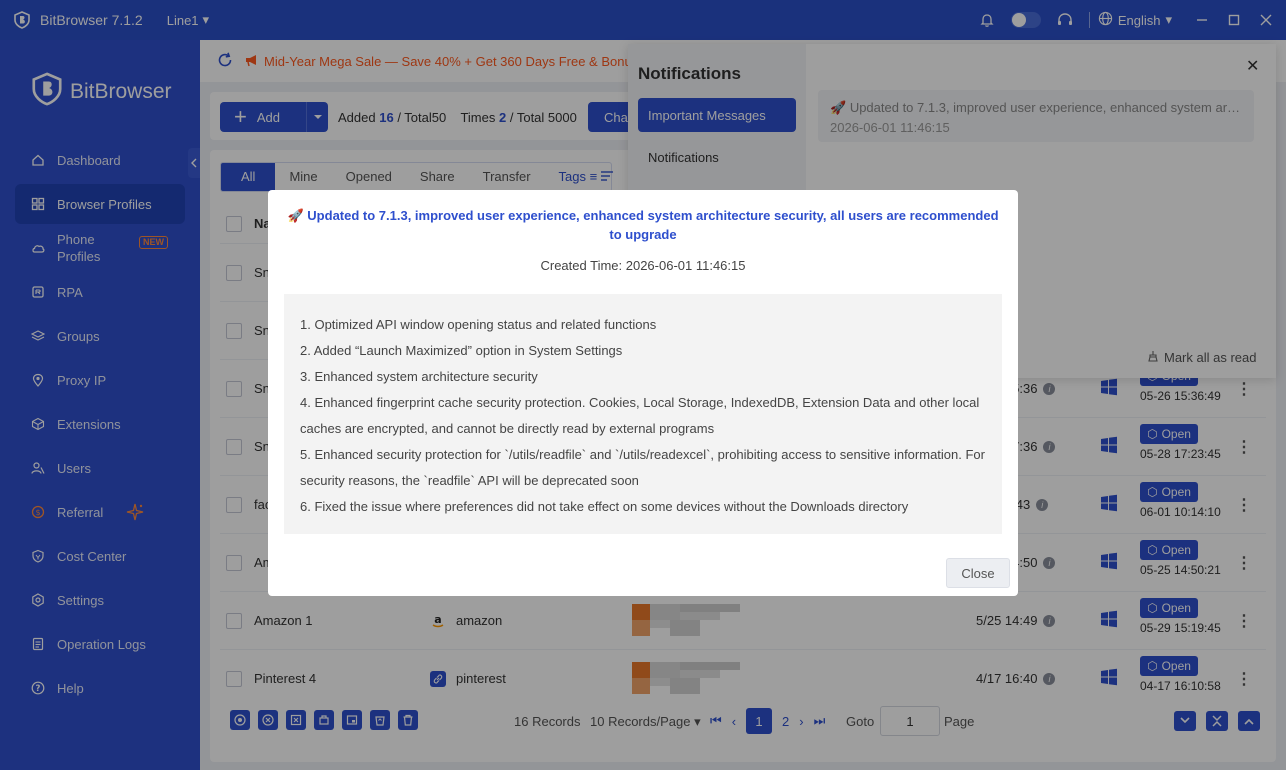 This screenshot has width=1286, height=770. I want to click on close-button: Close, so click(978, 573).